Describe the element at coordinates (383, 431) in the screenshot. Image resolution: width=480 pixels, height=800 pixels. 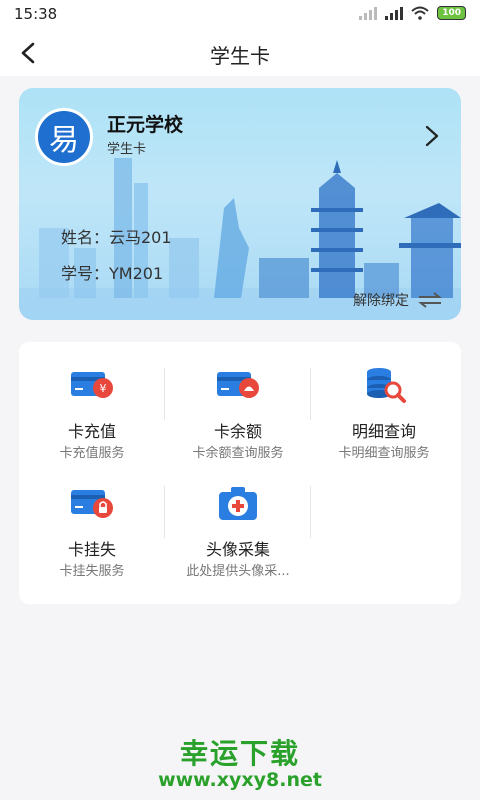
I see `service-label: 明细查询` at that location.